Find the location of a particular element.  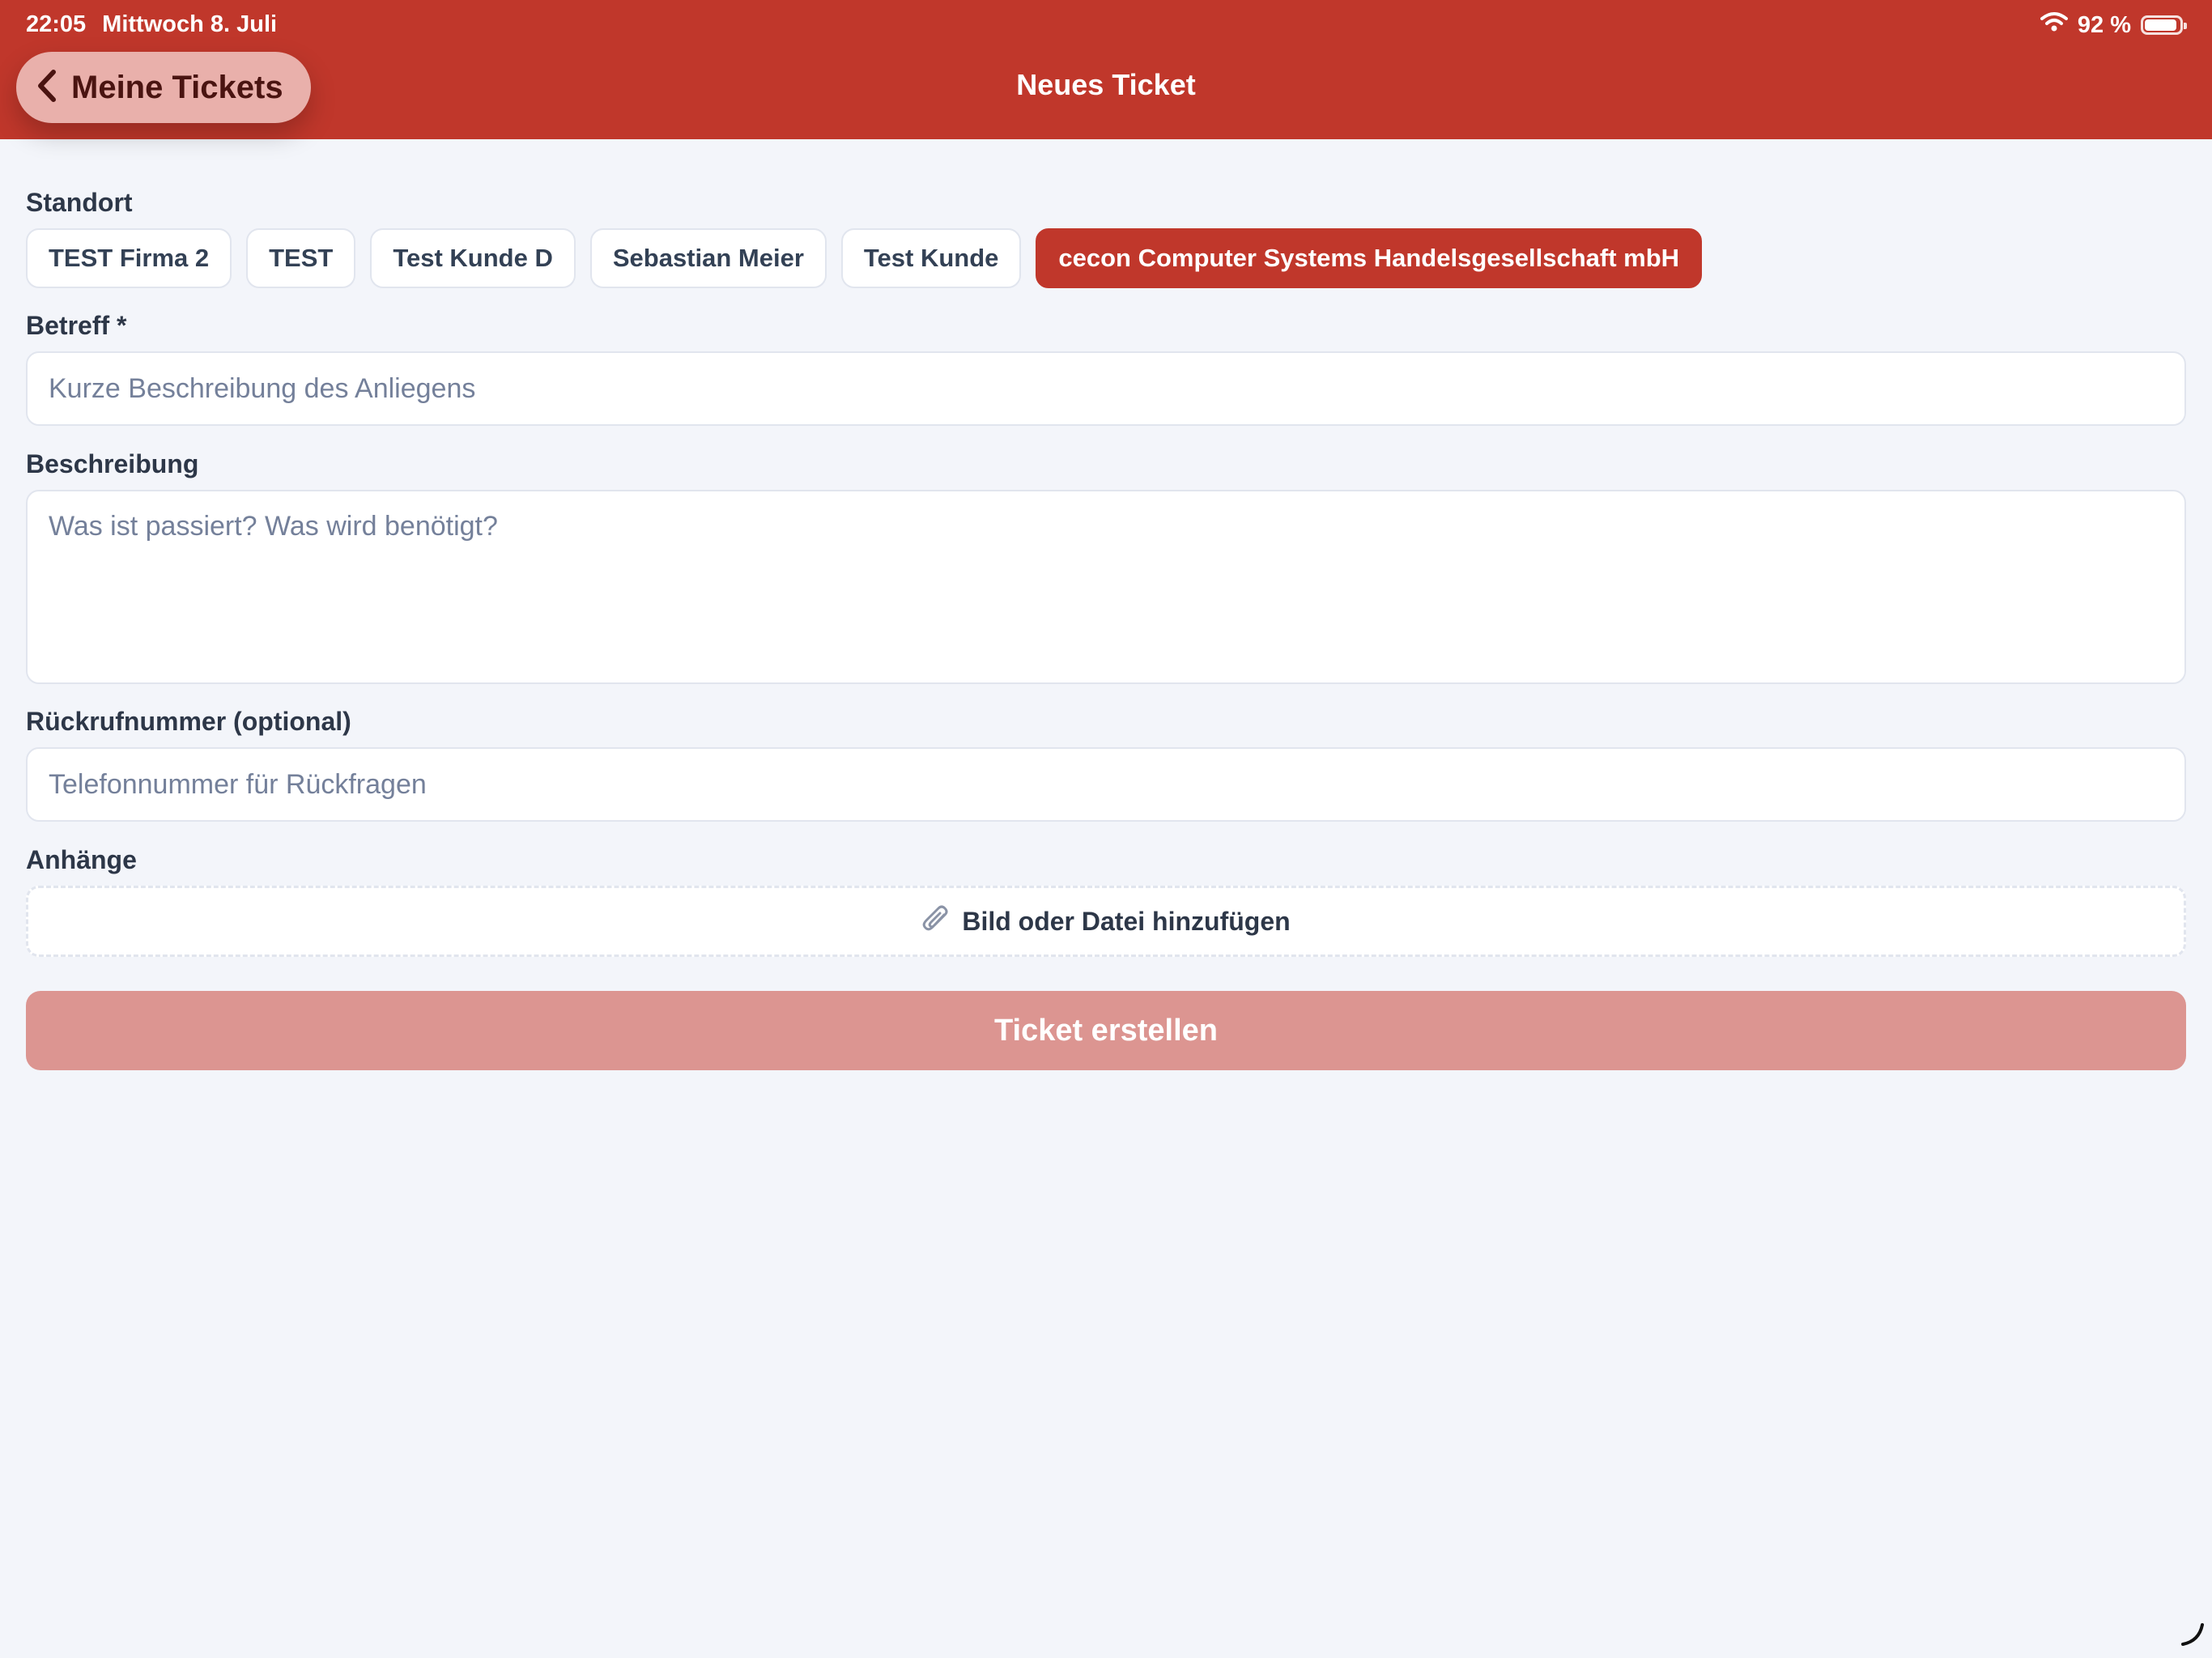

location-chip: Test Kunde is located at coordinates (931, 258).